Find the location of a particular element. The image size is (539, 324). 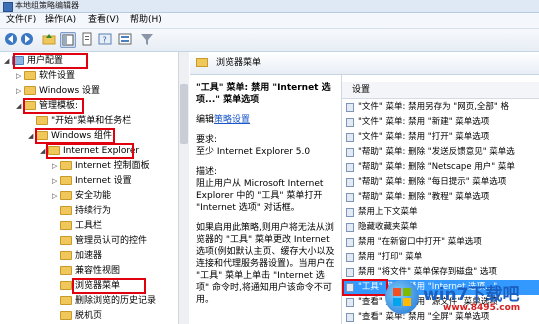

list-item: 禁用上下文菜单 is located at coordinates (440, 212).